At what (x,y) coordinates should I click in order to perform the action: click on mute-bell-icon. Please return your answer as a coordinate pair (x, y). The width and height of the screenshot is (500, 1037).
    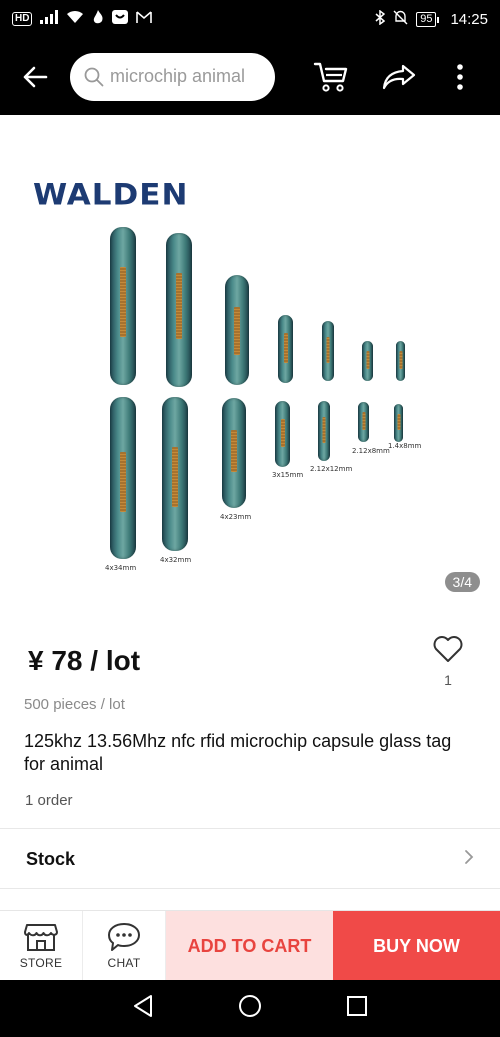
    Looking at the image, I should click on (400, 19).